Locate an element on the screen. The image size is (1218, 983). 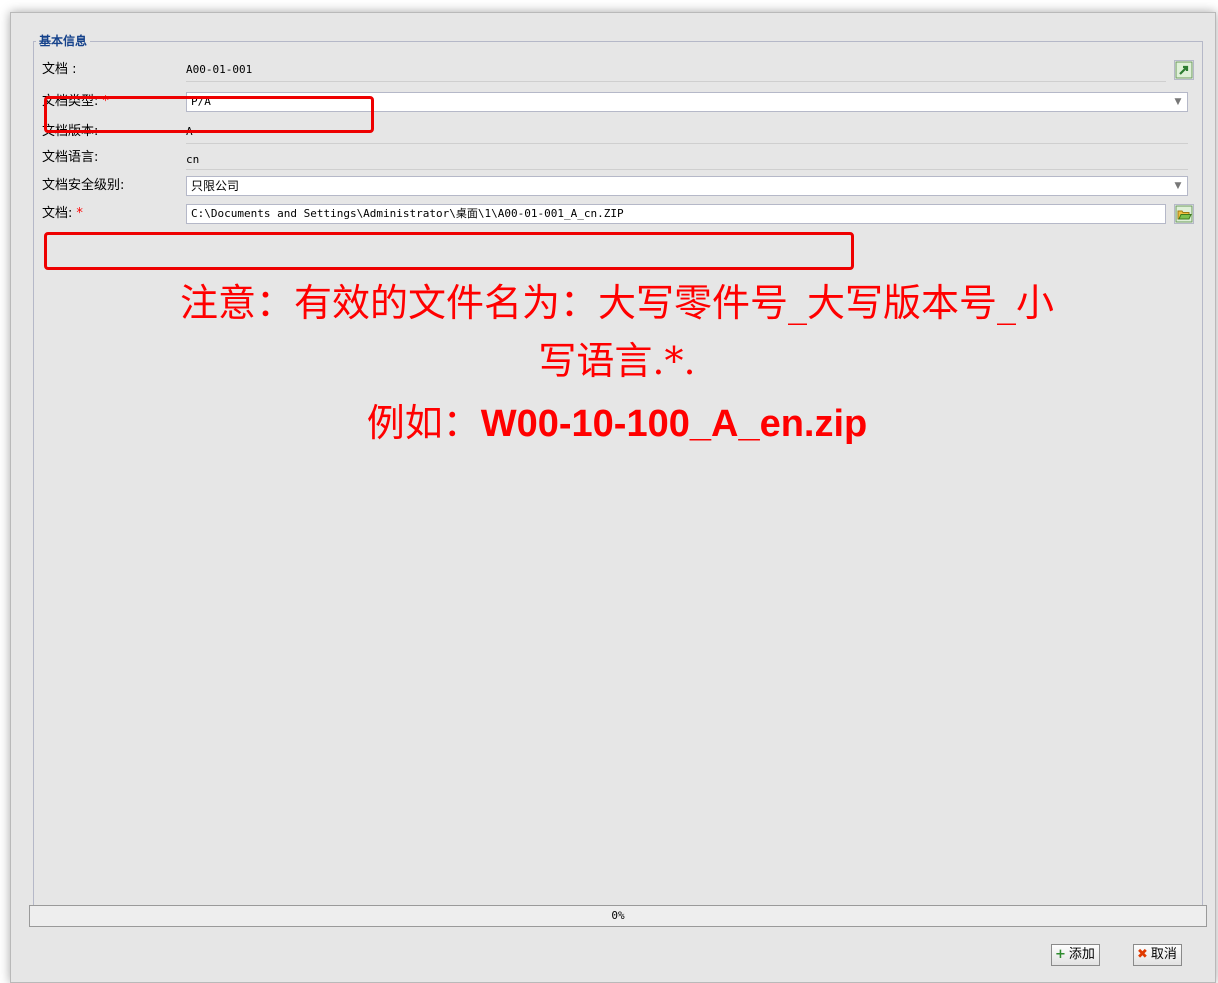
highlight-box-doc-file is located at coordinates (449, 251).